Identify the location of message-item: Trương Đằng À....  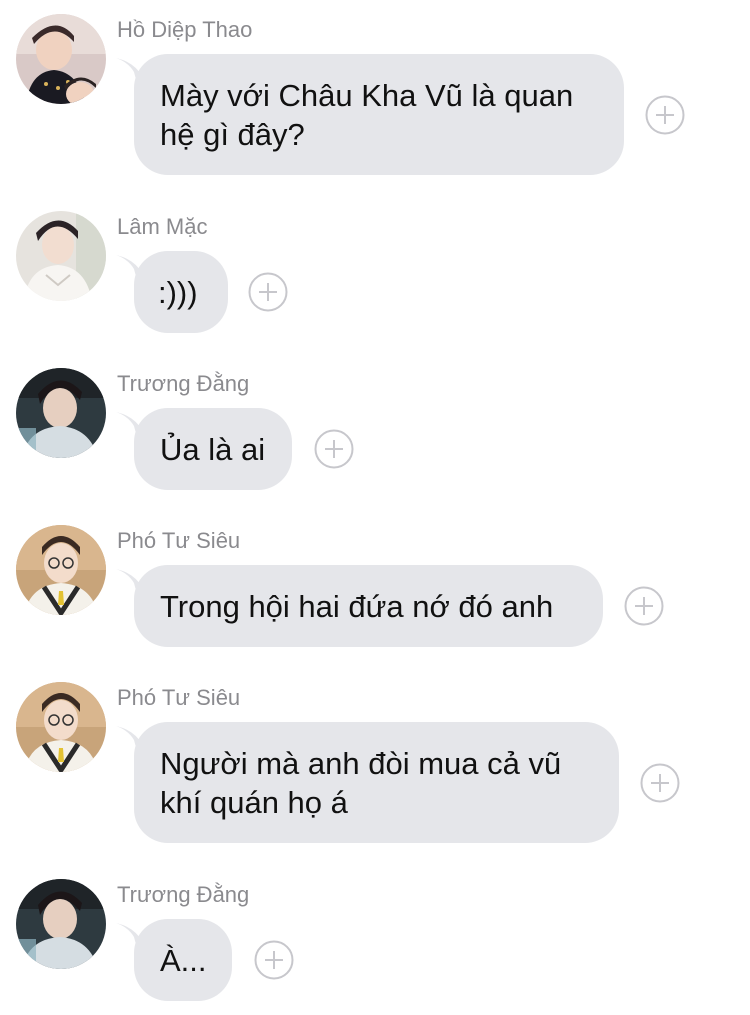
(375, 939).